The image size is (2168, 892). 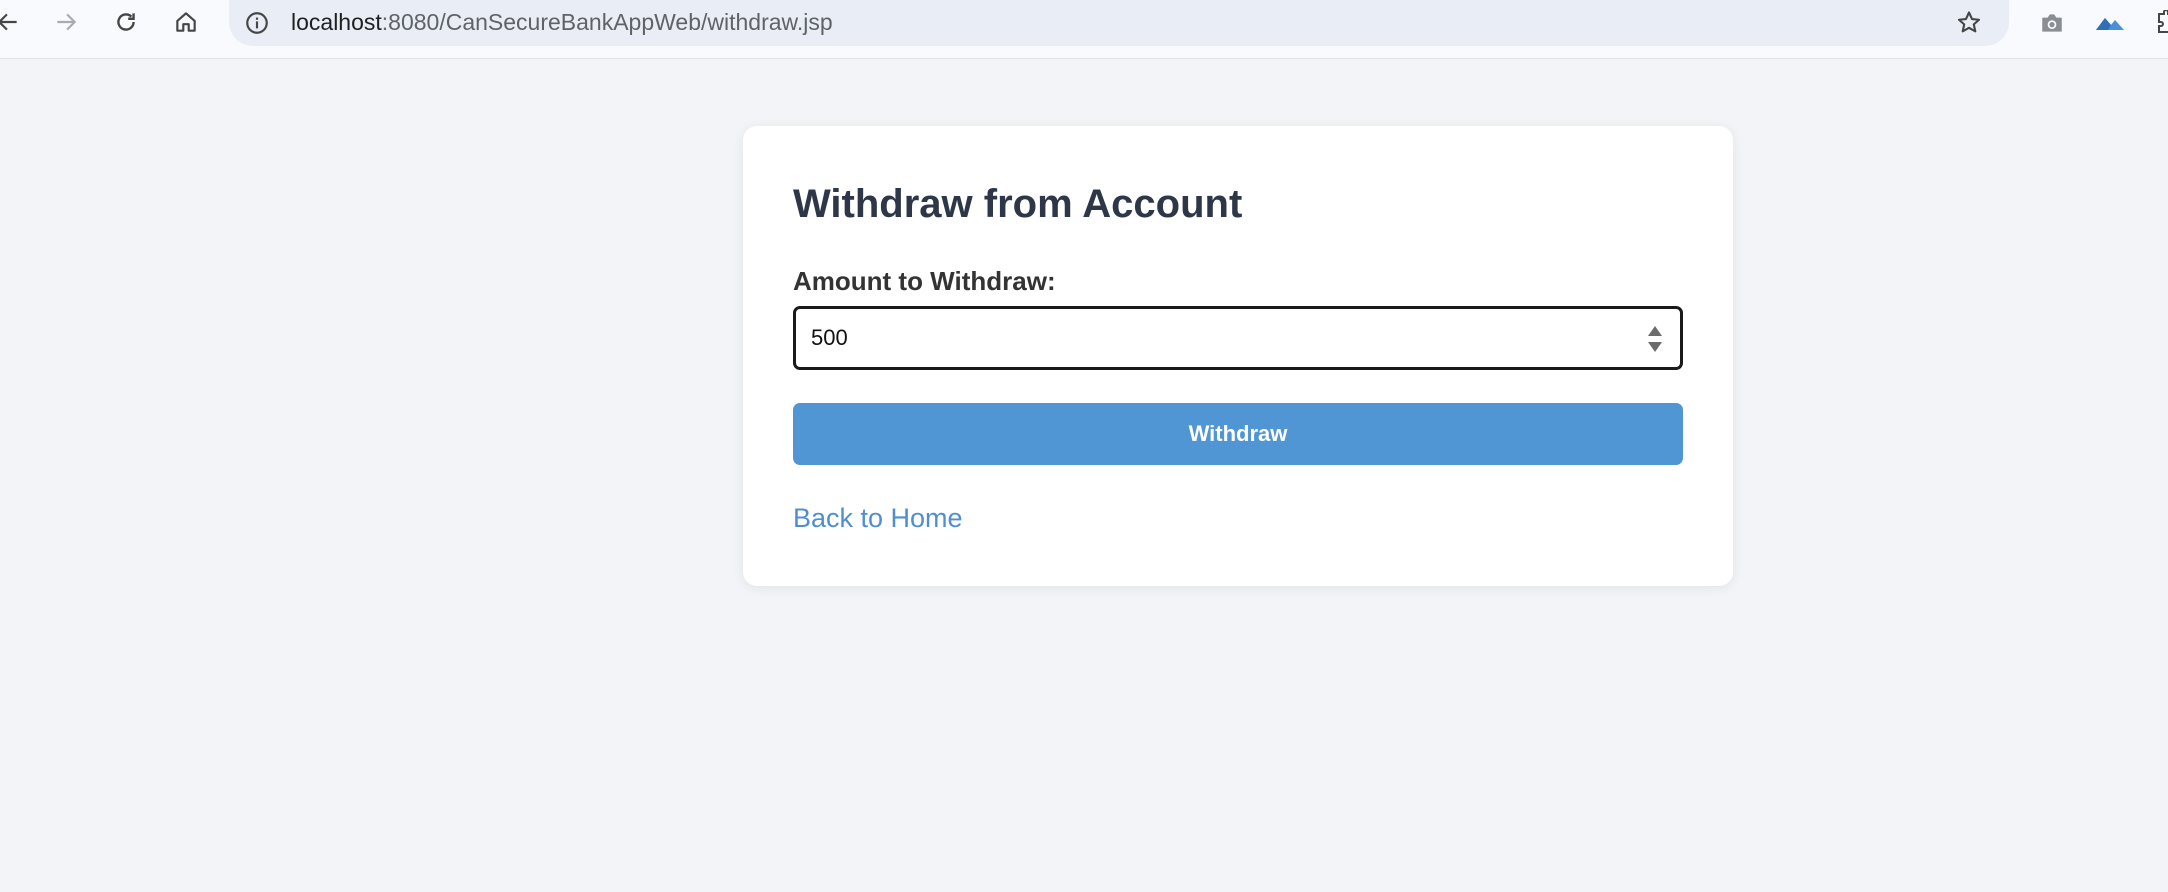 I want to click on back-button, so click(x=14, y=22).